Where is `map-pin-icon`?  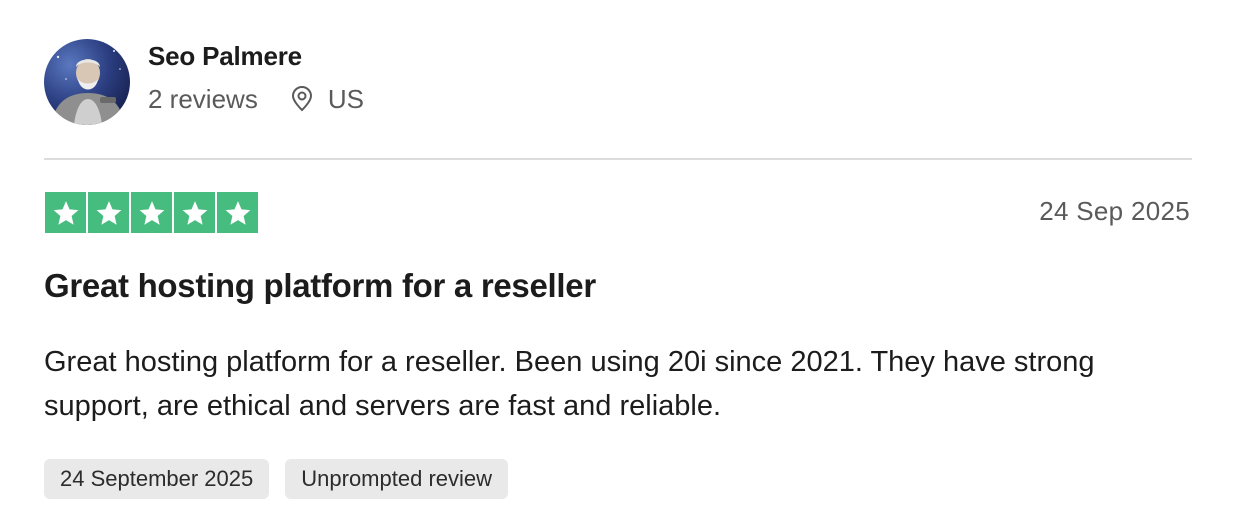 map-pin-icon is located at coordinates (302, 99).